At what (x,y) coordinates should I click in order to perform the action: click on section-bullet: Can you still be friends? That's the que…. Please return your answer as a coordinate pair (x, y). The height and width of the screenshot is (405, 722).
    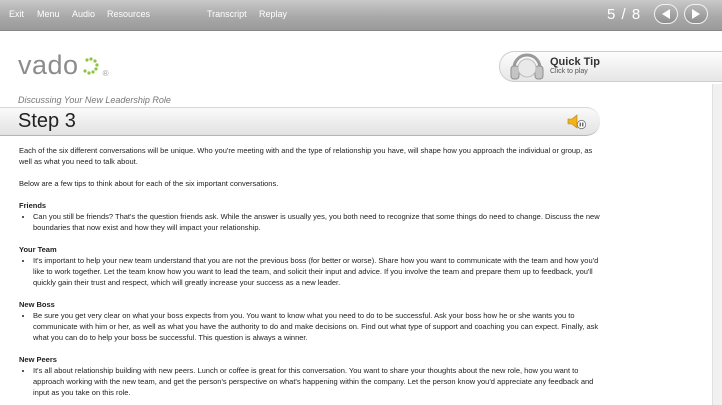
    Looking at the image, I should click on (320, 222).